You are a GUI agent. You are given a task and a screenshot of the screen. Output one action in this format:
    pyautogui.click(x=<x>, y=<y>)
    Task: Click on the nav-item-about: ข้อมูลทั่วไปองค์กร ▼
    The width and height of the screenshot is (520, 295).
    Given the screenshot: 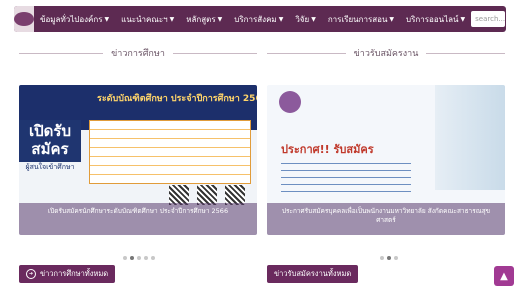 What is the action you would take?
    pyautogui.click(x=74, y=19)
    